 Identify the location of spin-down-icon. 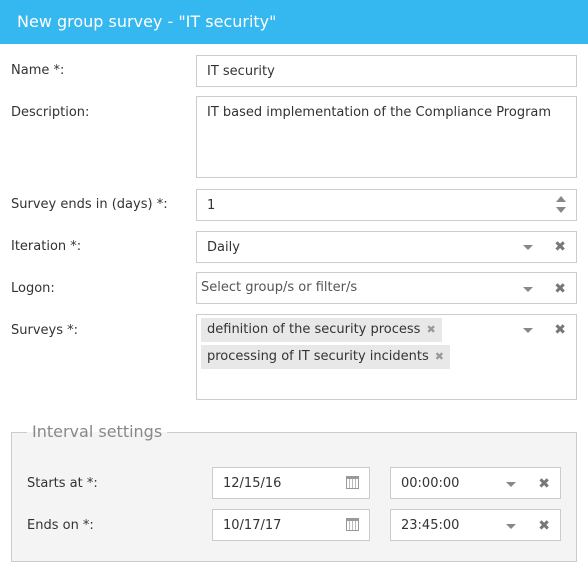
(561, 210).